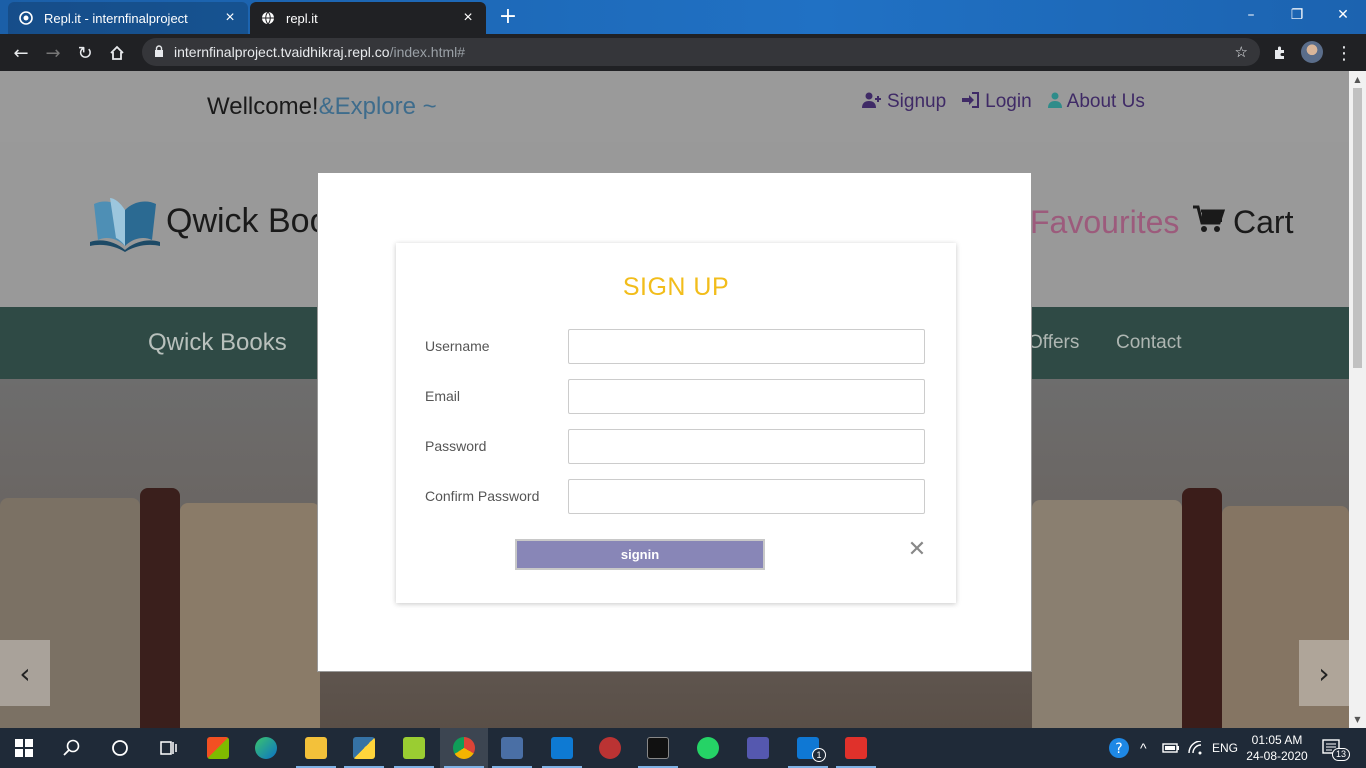 This screenshot has width=1366, height=768. I want to click on time-label: 01:05 AM, so click(1277, 740).